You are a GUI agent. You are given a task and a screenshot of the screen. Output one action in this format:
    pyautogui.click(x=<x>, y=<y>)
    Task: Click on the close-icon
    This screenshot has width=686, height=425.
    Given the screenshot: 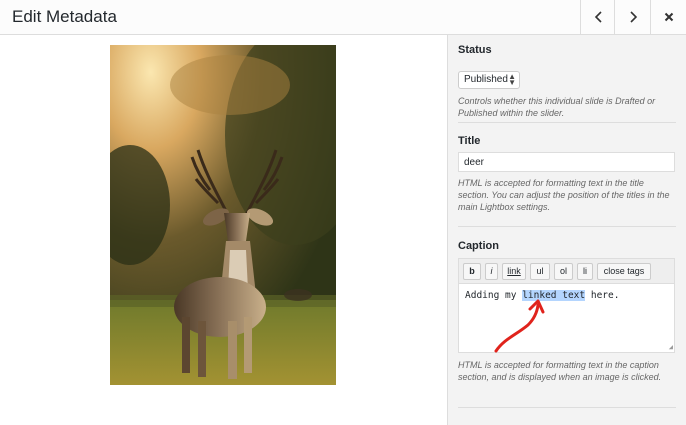 What is the action you would take?
    pyautogui.click(x=668, y=17)
    